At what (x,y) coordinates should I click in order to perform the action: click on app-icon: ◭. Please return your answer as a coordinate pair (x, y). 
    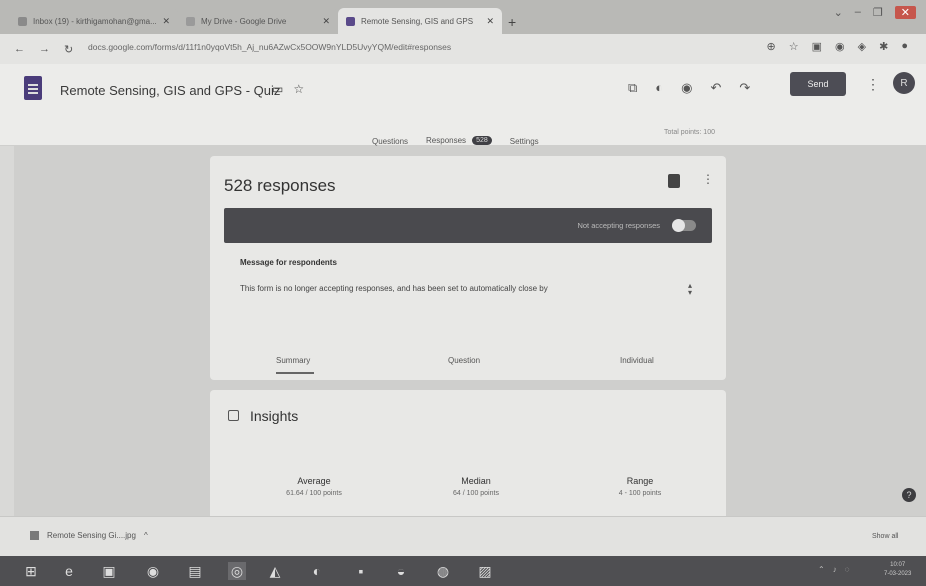
    Looking at the image, I should click on (275, 571).